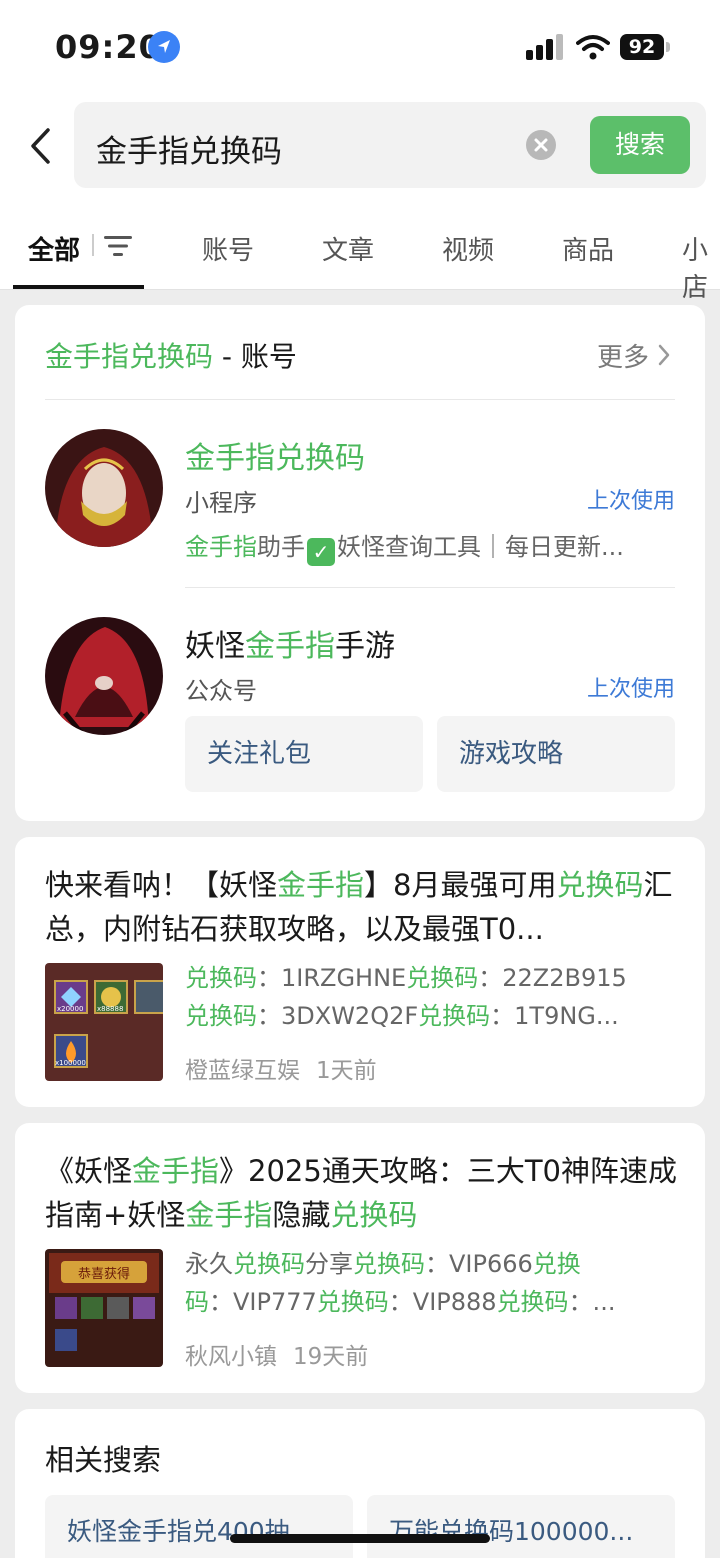 This screenshot has width=720, height=1558. I want to click on tab-videos: 视频, so click(468, 248).